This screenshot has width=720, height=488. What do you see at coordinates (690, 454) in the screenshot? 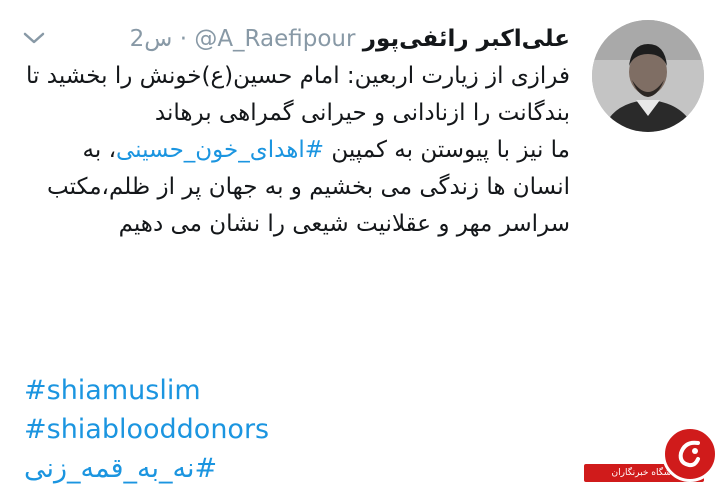
I see `watermark-emblem-icon` at bounding box center [690, 454].